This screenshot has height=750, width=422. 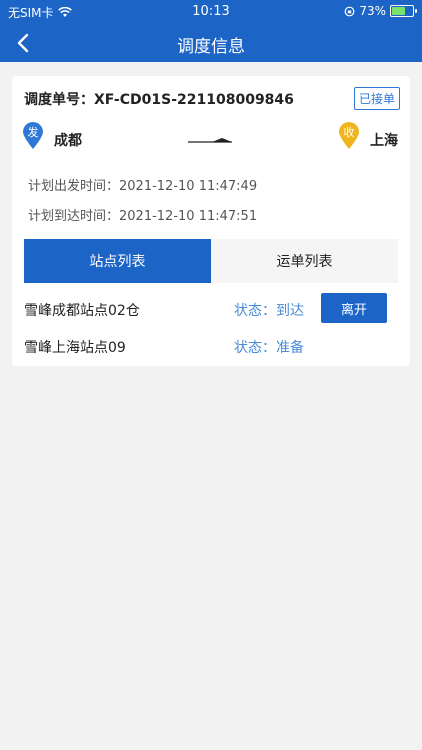 What do you see at coordinates (349, 132) in the screenshot?
I see `destination-marker-text: 收` at bounding box center [349, 132].